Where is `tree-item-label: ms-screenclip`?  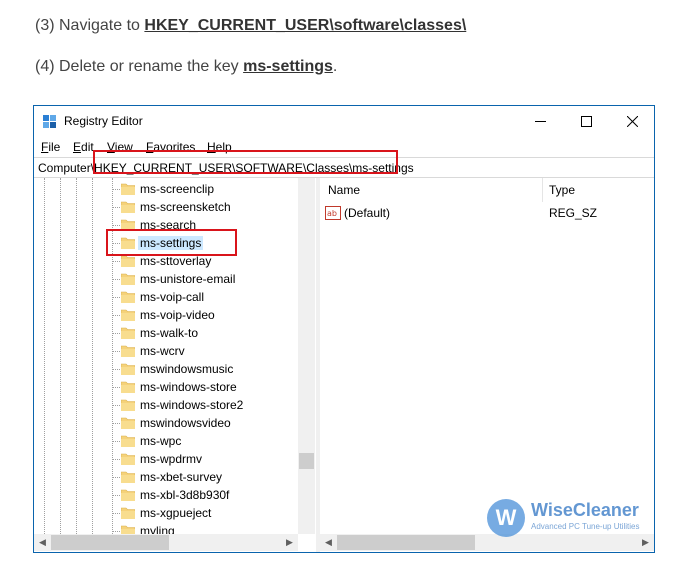 tree-item-label: ms-screenclip is located at coordinates (177, 189).